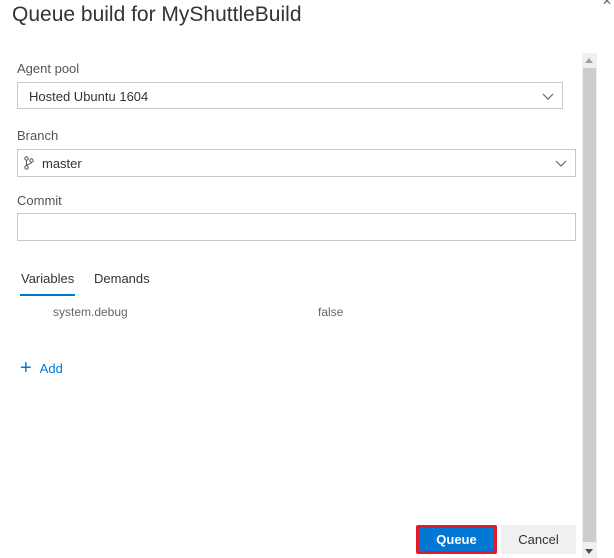  I want to click on commit-label: Commit, so click(39, 200).